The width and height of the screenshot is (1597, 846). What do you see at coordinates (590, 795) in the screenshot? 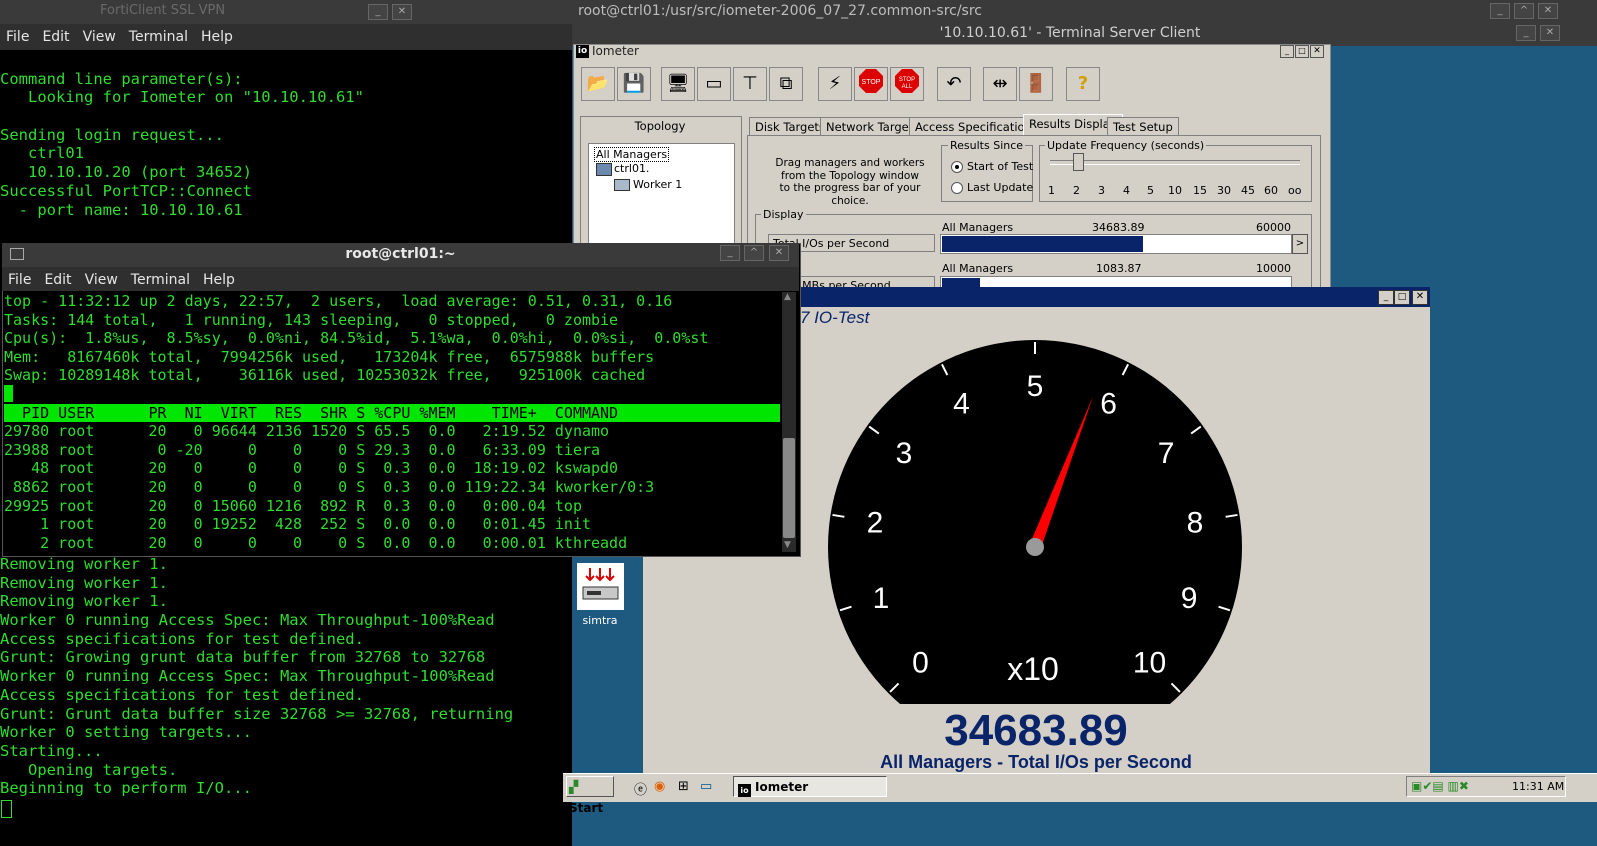
I see `start-button: ▞ Start` at bounding box center [590, 795].